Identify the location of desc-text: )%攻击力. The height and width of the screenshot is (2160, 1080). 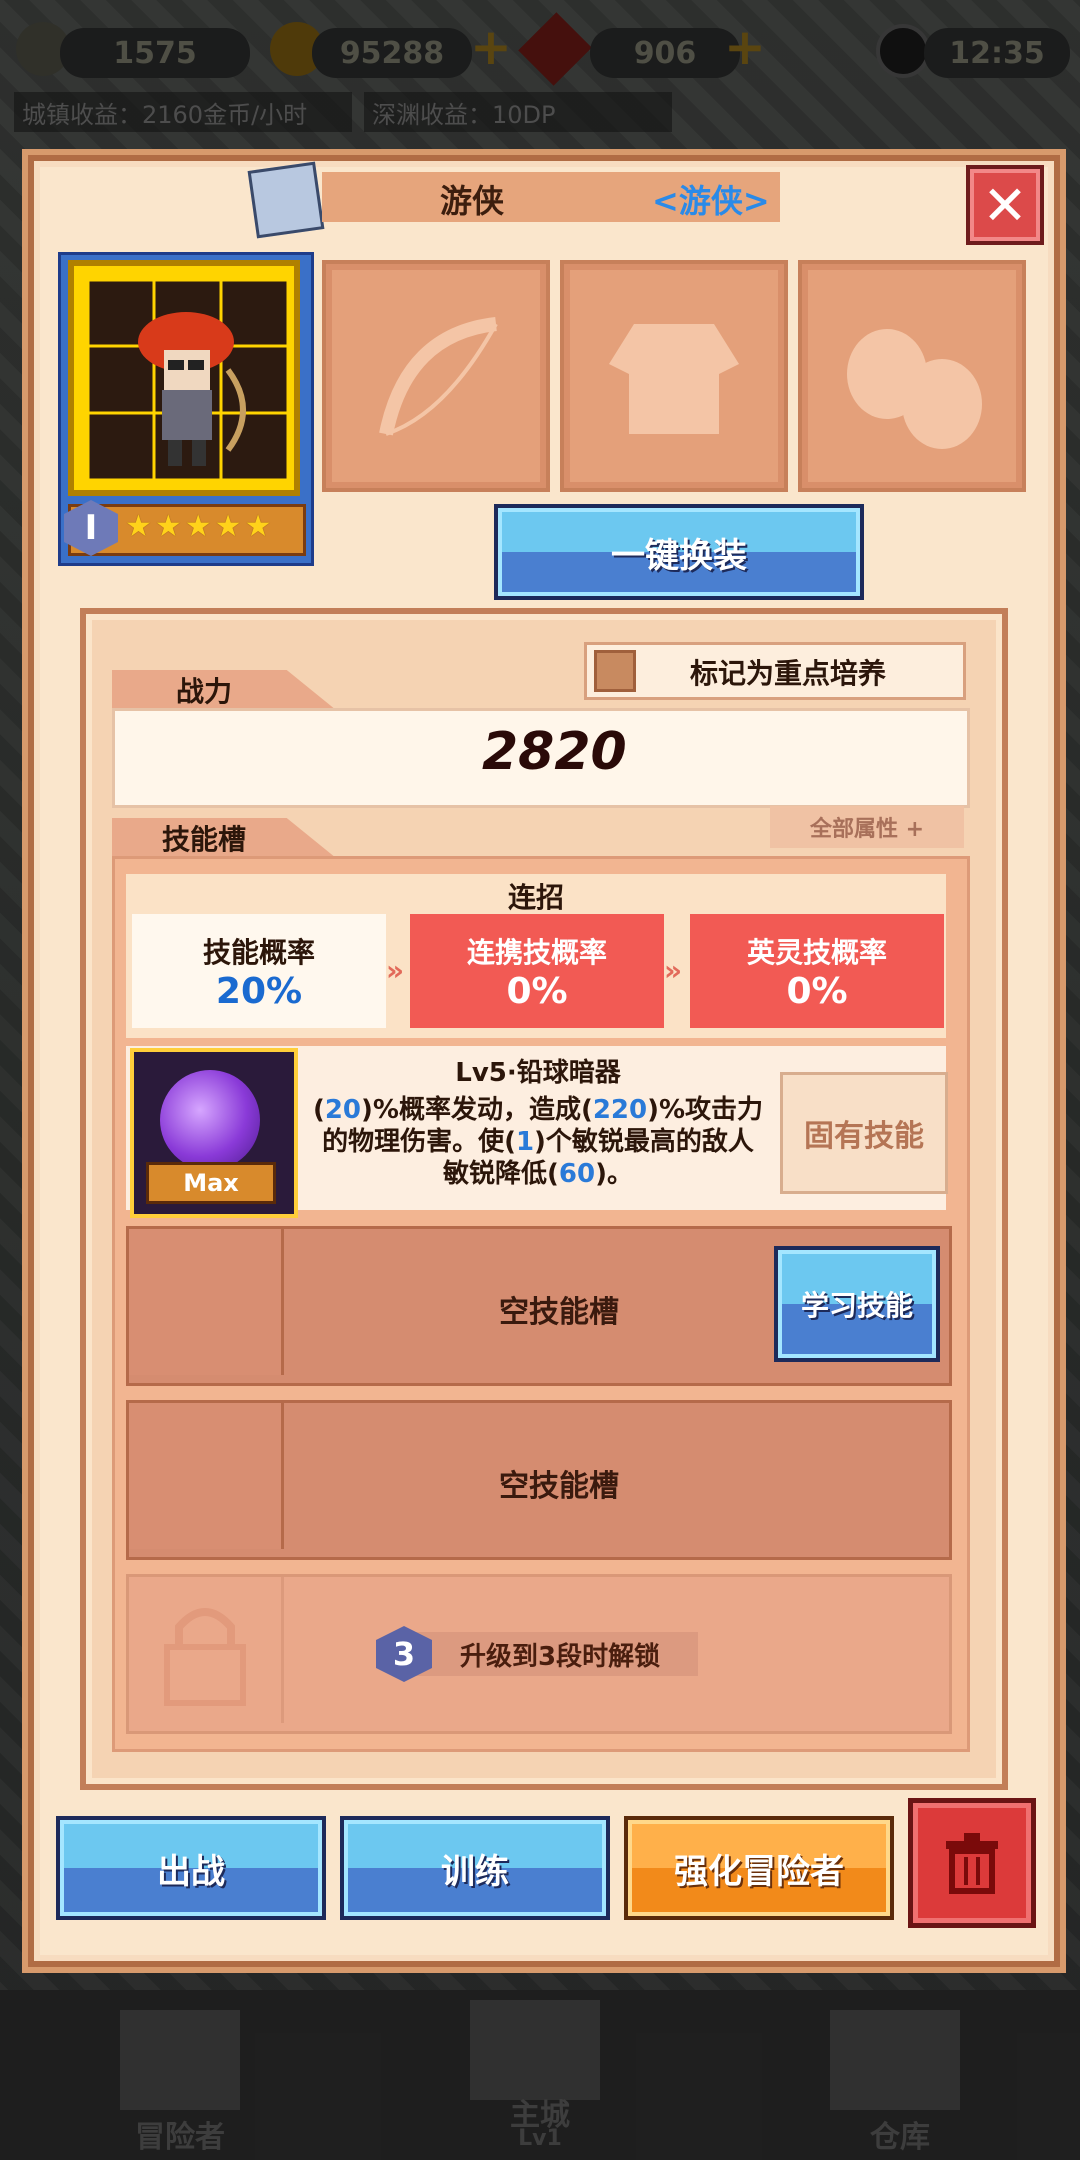
(705, 1110).